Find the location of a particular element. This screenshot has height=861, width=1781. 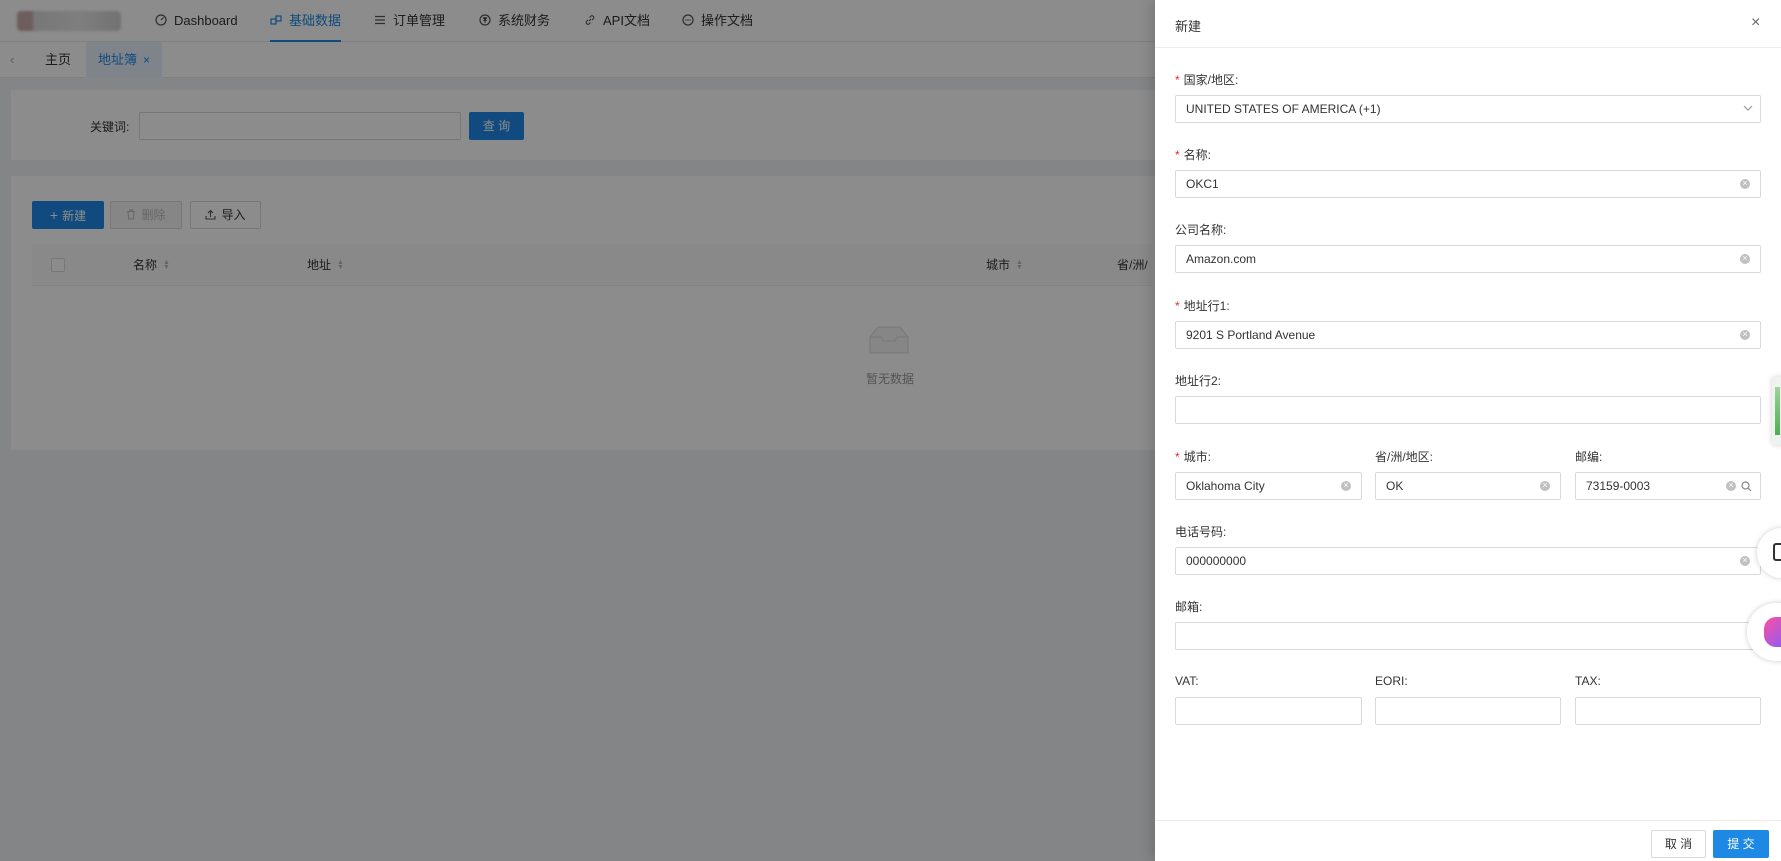

country-label-text: 国家/地区: is located at coordinates (1211, 80).